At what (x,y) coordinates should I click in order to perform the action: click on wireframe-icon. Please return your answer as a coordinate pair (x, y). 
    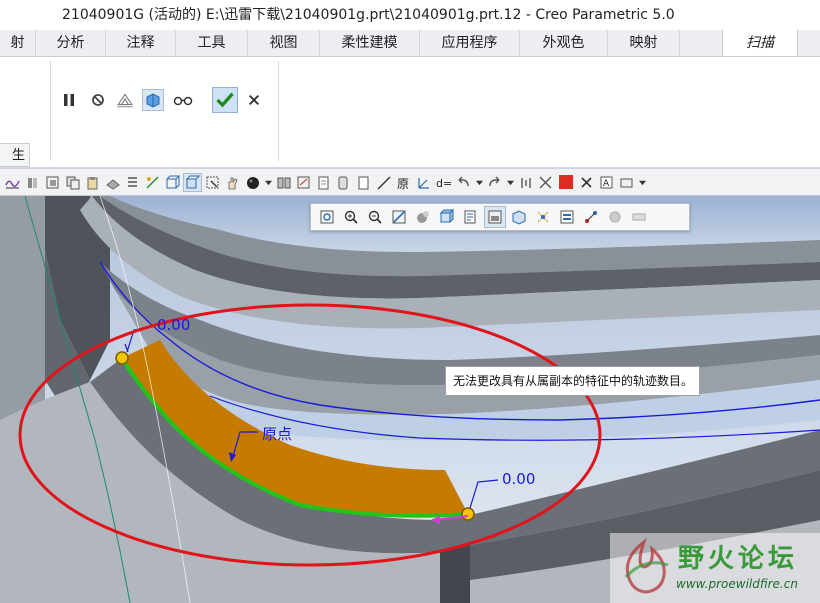
    Looking at the image, I should click on (172, 182).